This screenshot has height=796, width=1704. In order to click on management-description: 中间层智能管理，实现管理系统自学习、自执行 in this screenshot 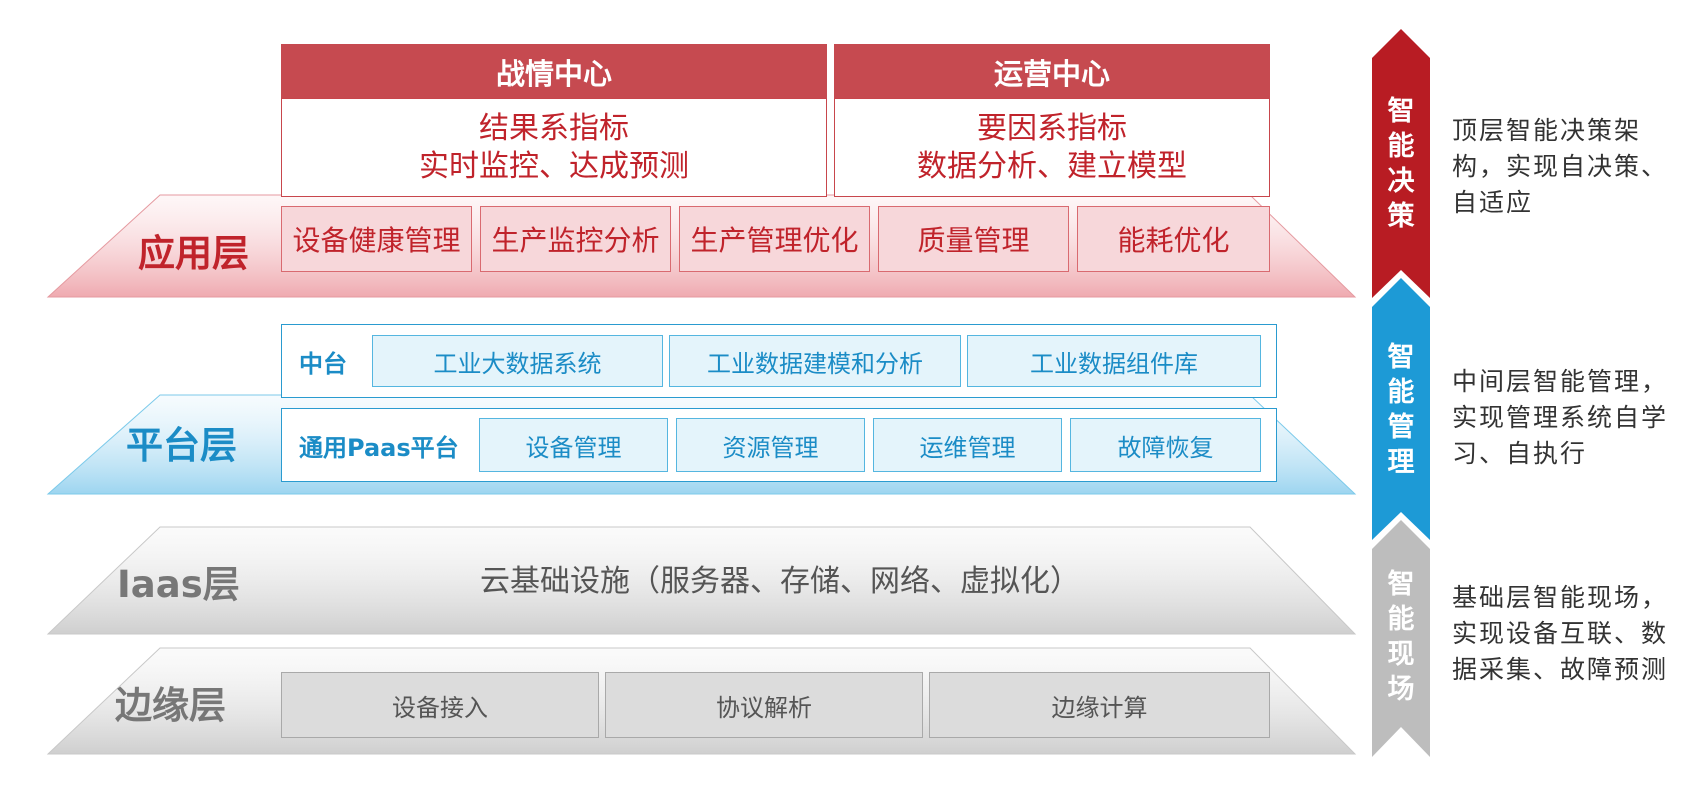, I will do `click(1560, 417)`.